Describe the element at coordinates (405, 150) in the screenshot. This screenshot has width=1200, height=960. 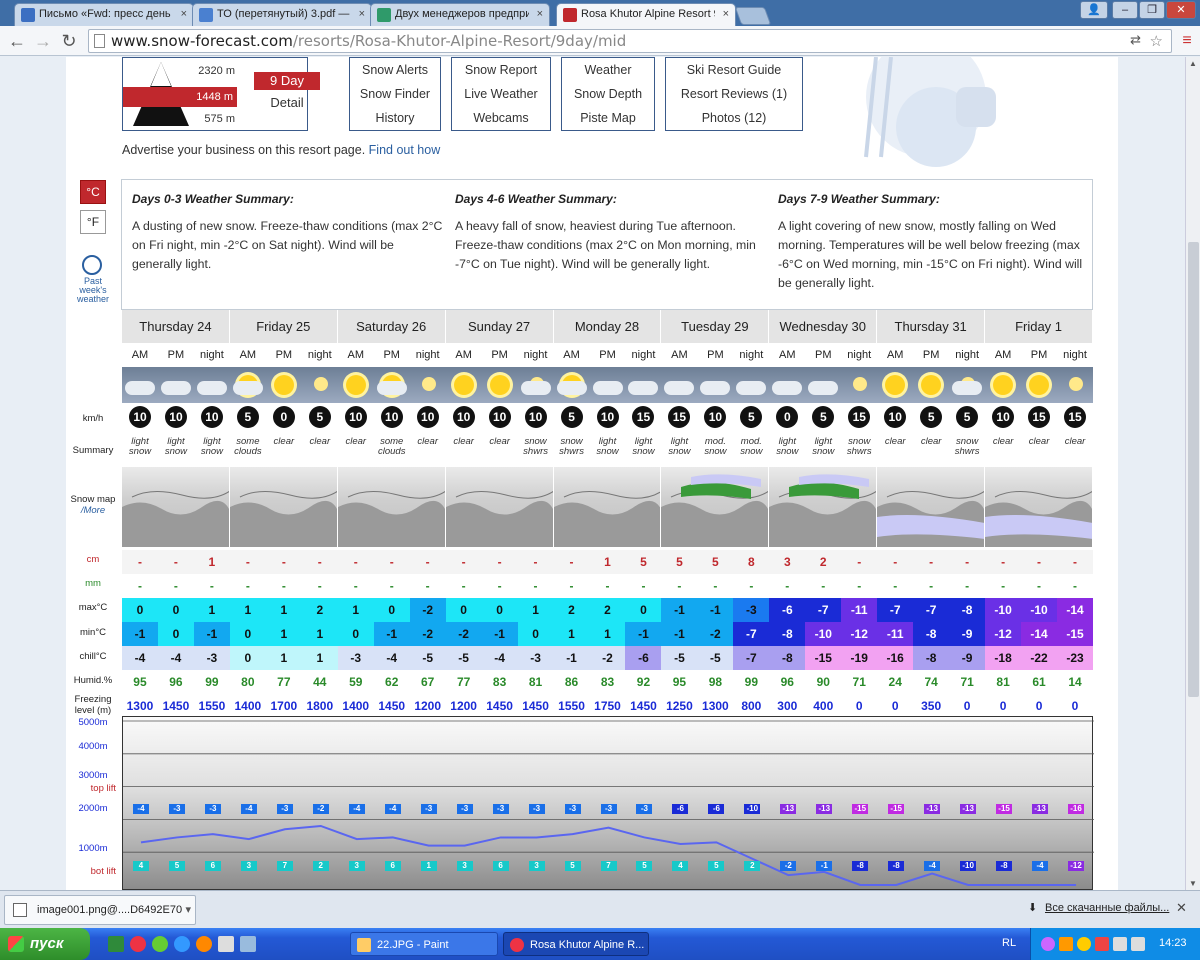
I see `find-out-how-link: Find out how` at that location.